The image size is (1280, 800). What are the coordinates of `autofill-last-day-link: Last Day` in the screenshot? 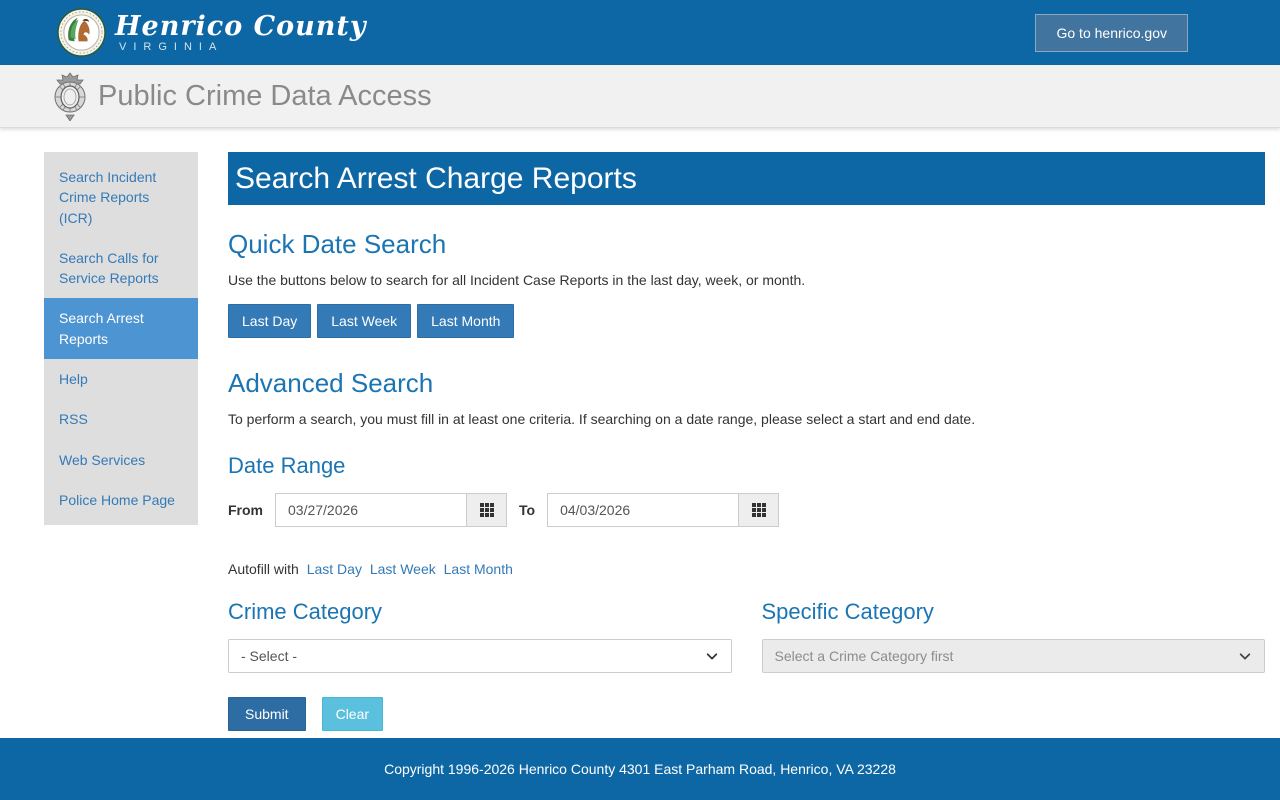 It's located at (334, 569).